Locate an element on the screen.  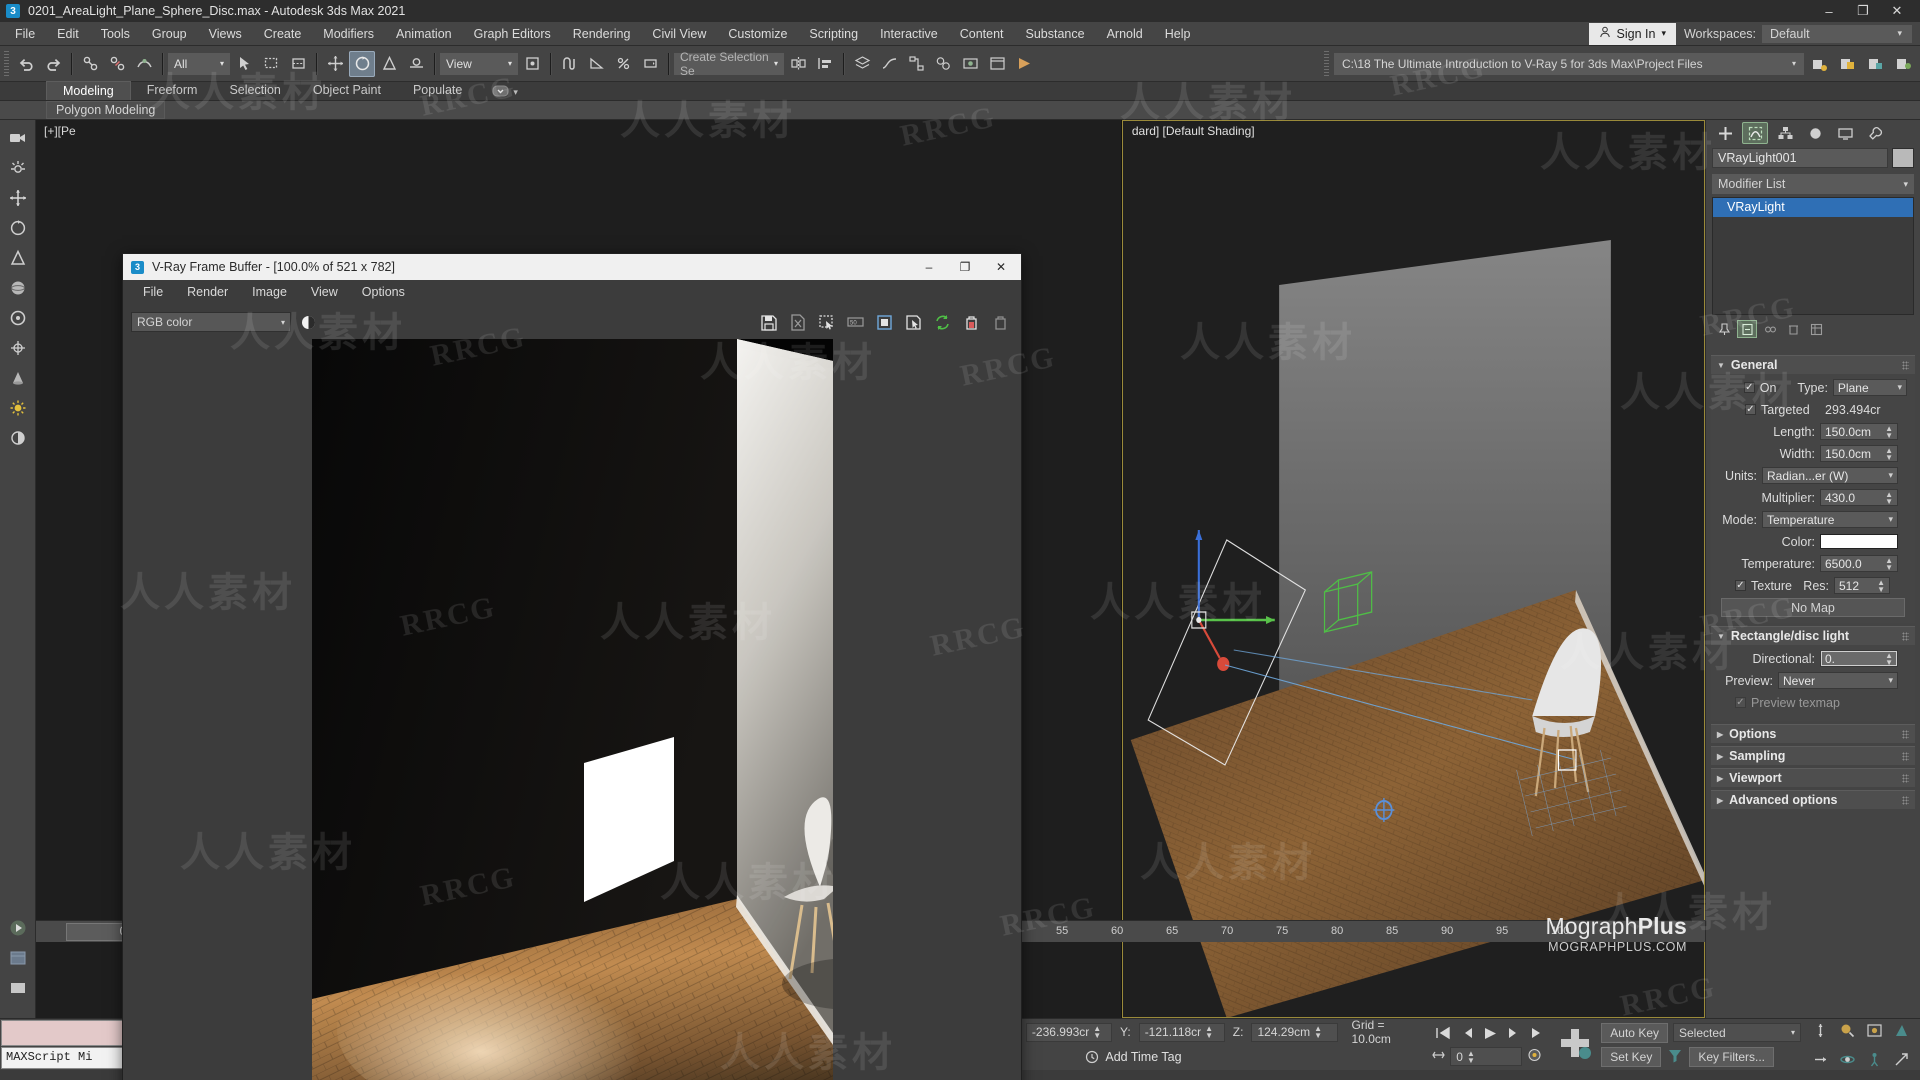
preview-combo: Never is located at coordinates (1838, 680).